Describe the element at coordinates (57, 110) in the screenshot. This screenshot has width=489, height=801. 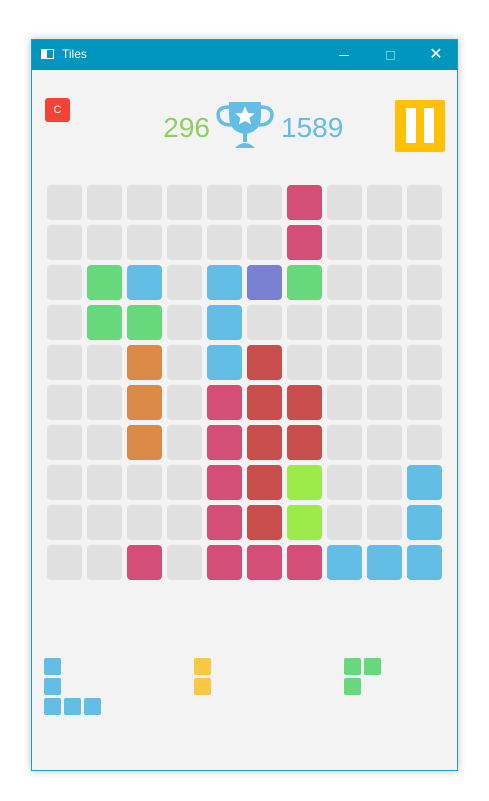
I see `reset-button: C` at that location.